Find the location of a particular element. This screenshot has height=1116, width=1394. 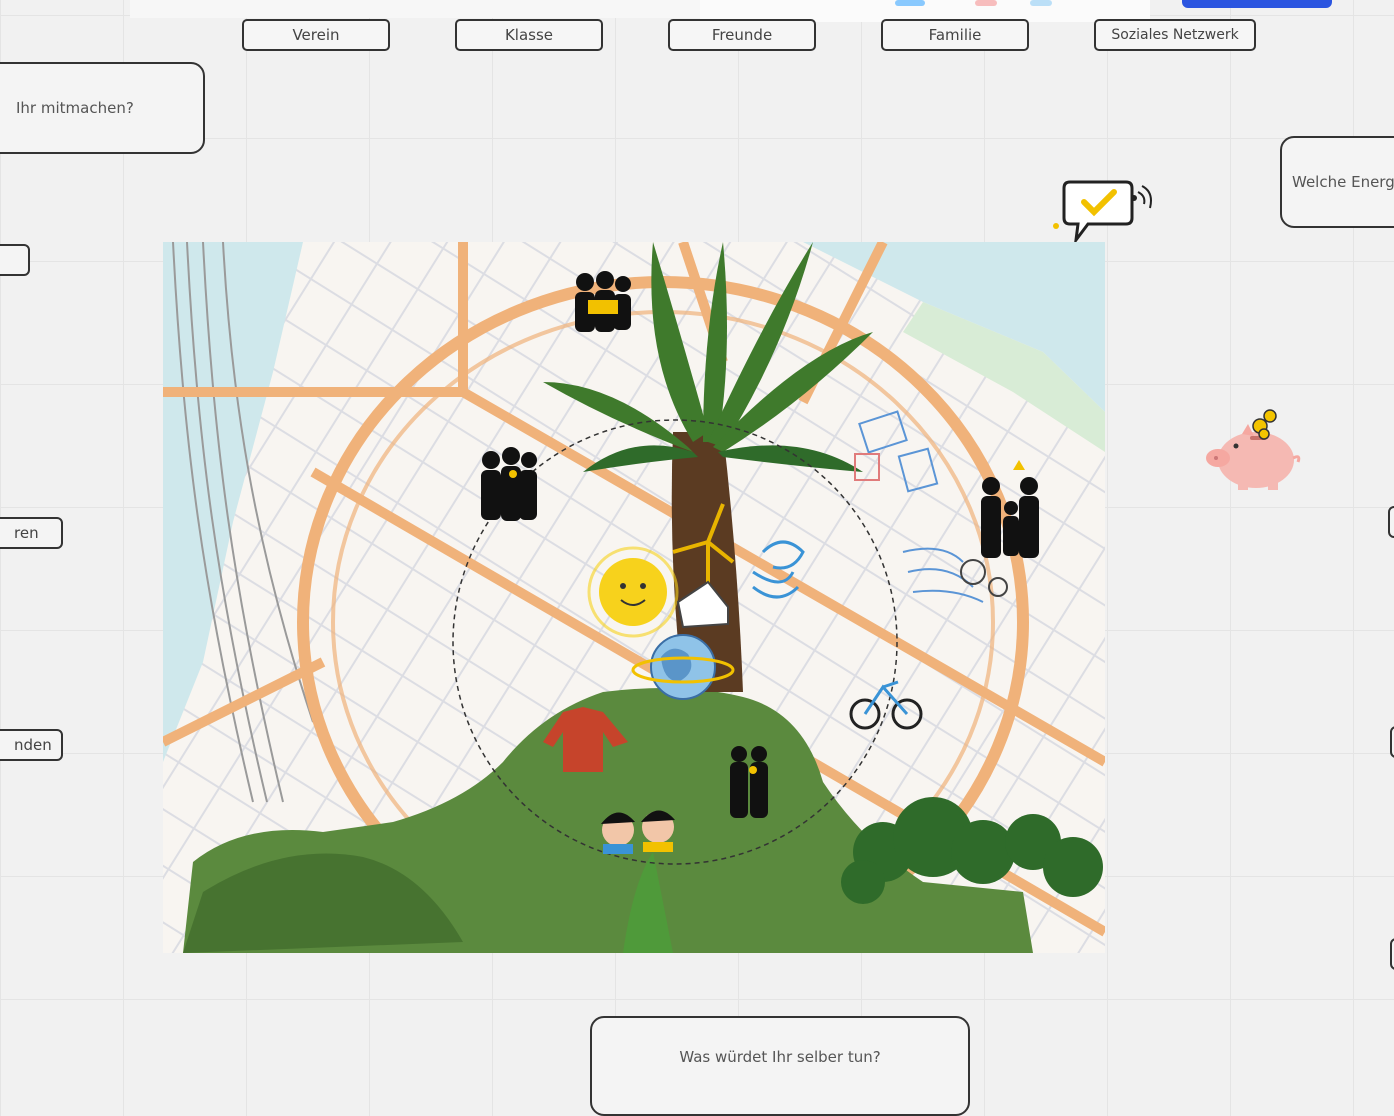

card-label: ren is located at coordinates (26, 533).